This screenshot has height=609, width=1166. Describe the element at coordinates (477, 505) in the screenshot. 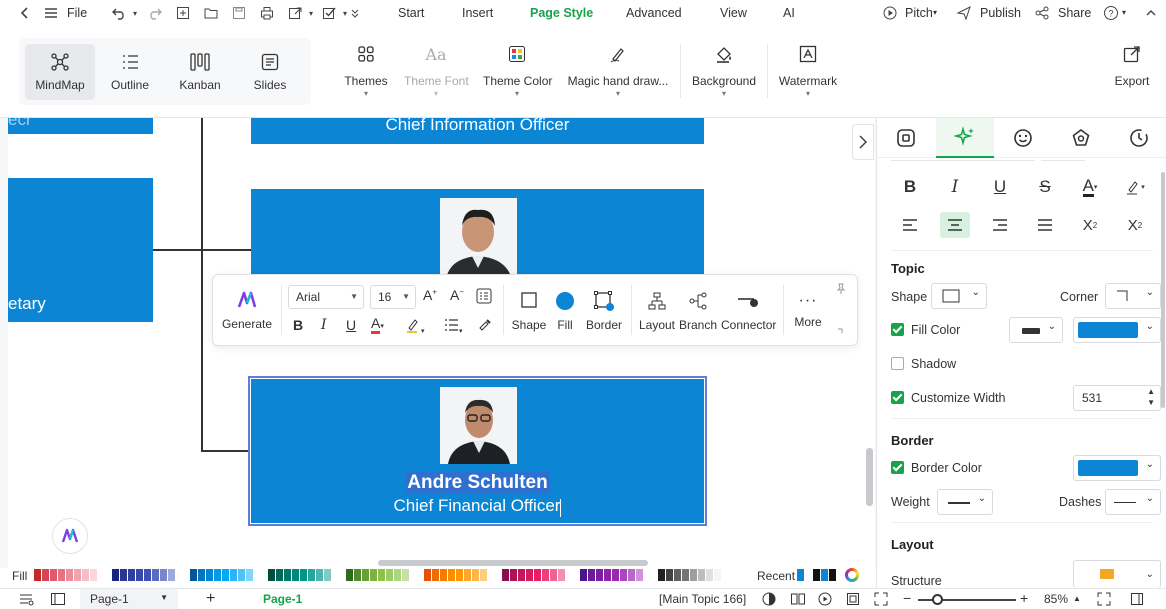

I see `selected-topic-title-text: Chief Financial Officer` at that location.